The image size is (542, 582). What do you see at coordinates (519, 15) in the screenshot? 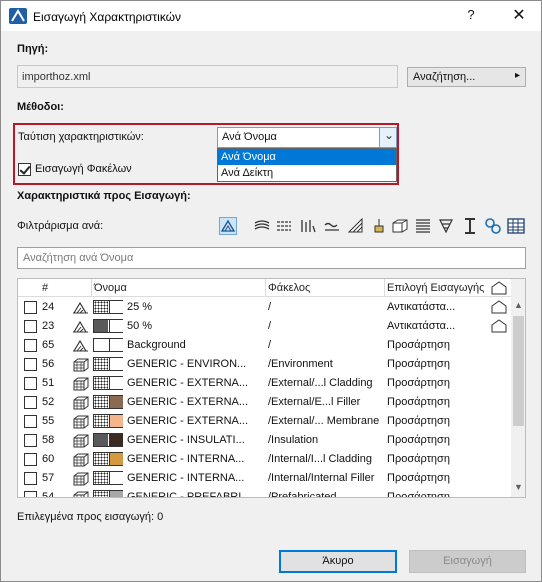
I see `close-button: ✕` at bounding box center [519, 15].